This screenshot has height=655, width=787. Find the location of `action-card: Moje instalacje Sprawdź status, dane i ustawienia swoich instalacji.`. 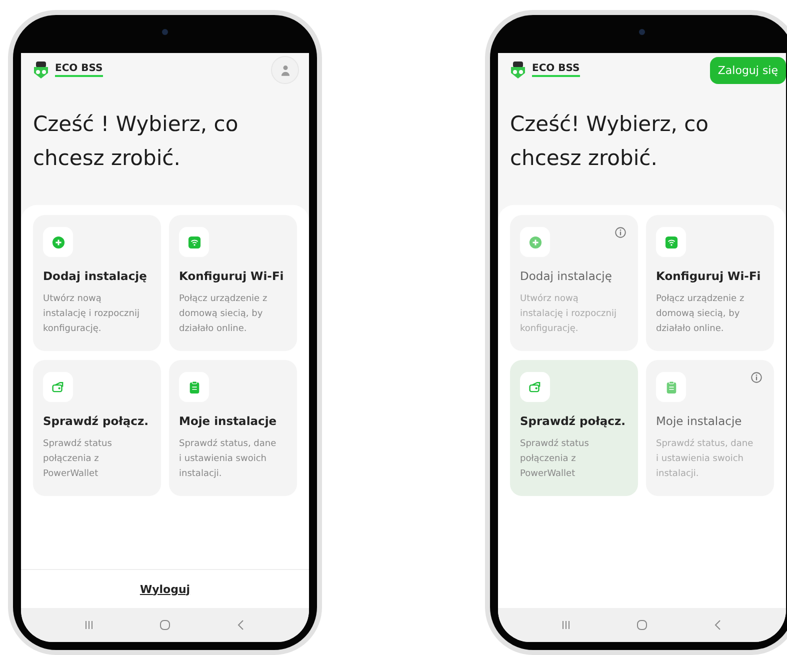

action-card: Moje instalacje Sprawdź status, dane i ustawienia swoich instalacji. is located at coordinates (233, 428).